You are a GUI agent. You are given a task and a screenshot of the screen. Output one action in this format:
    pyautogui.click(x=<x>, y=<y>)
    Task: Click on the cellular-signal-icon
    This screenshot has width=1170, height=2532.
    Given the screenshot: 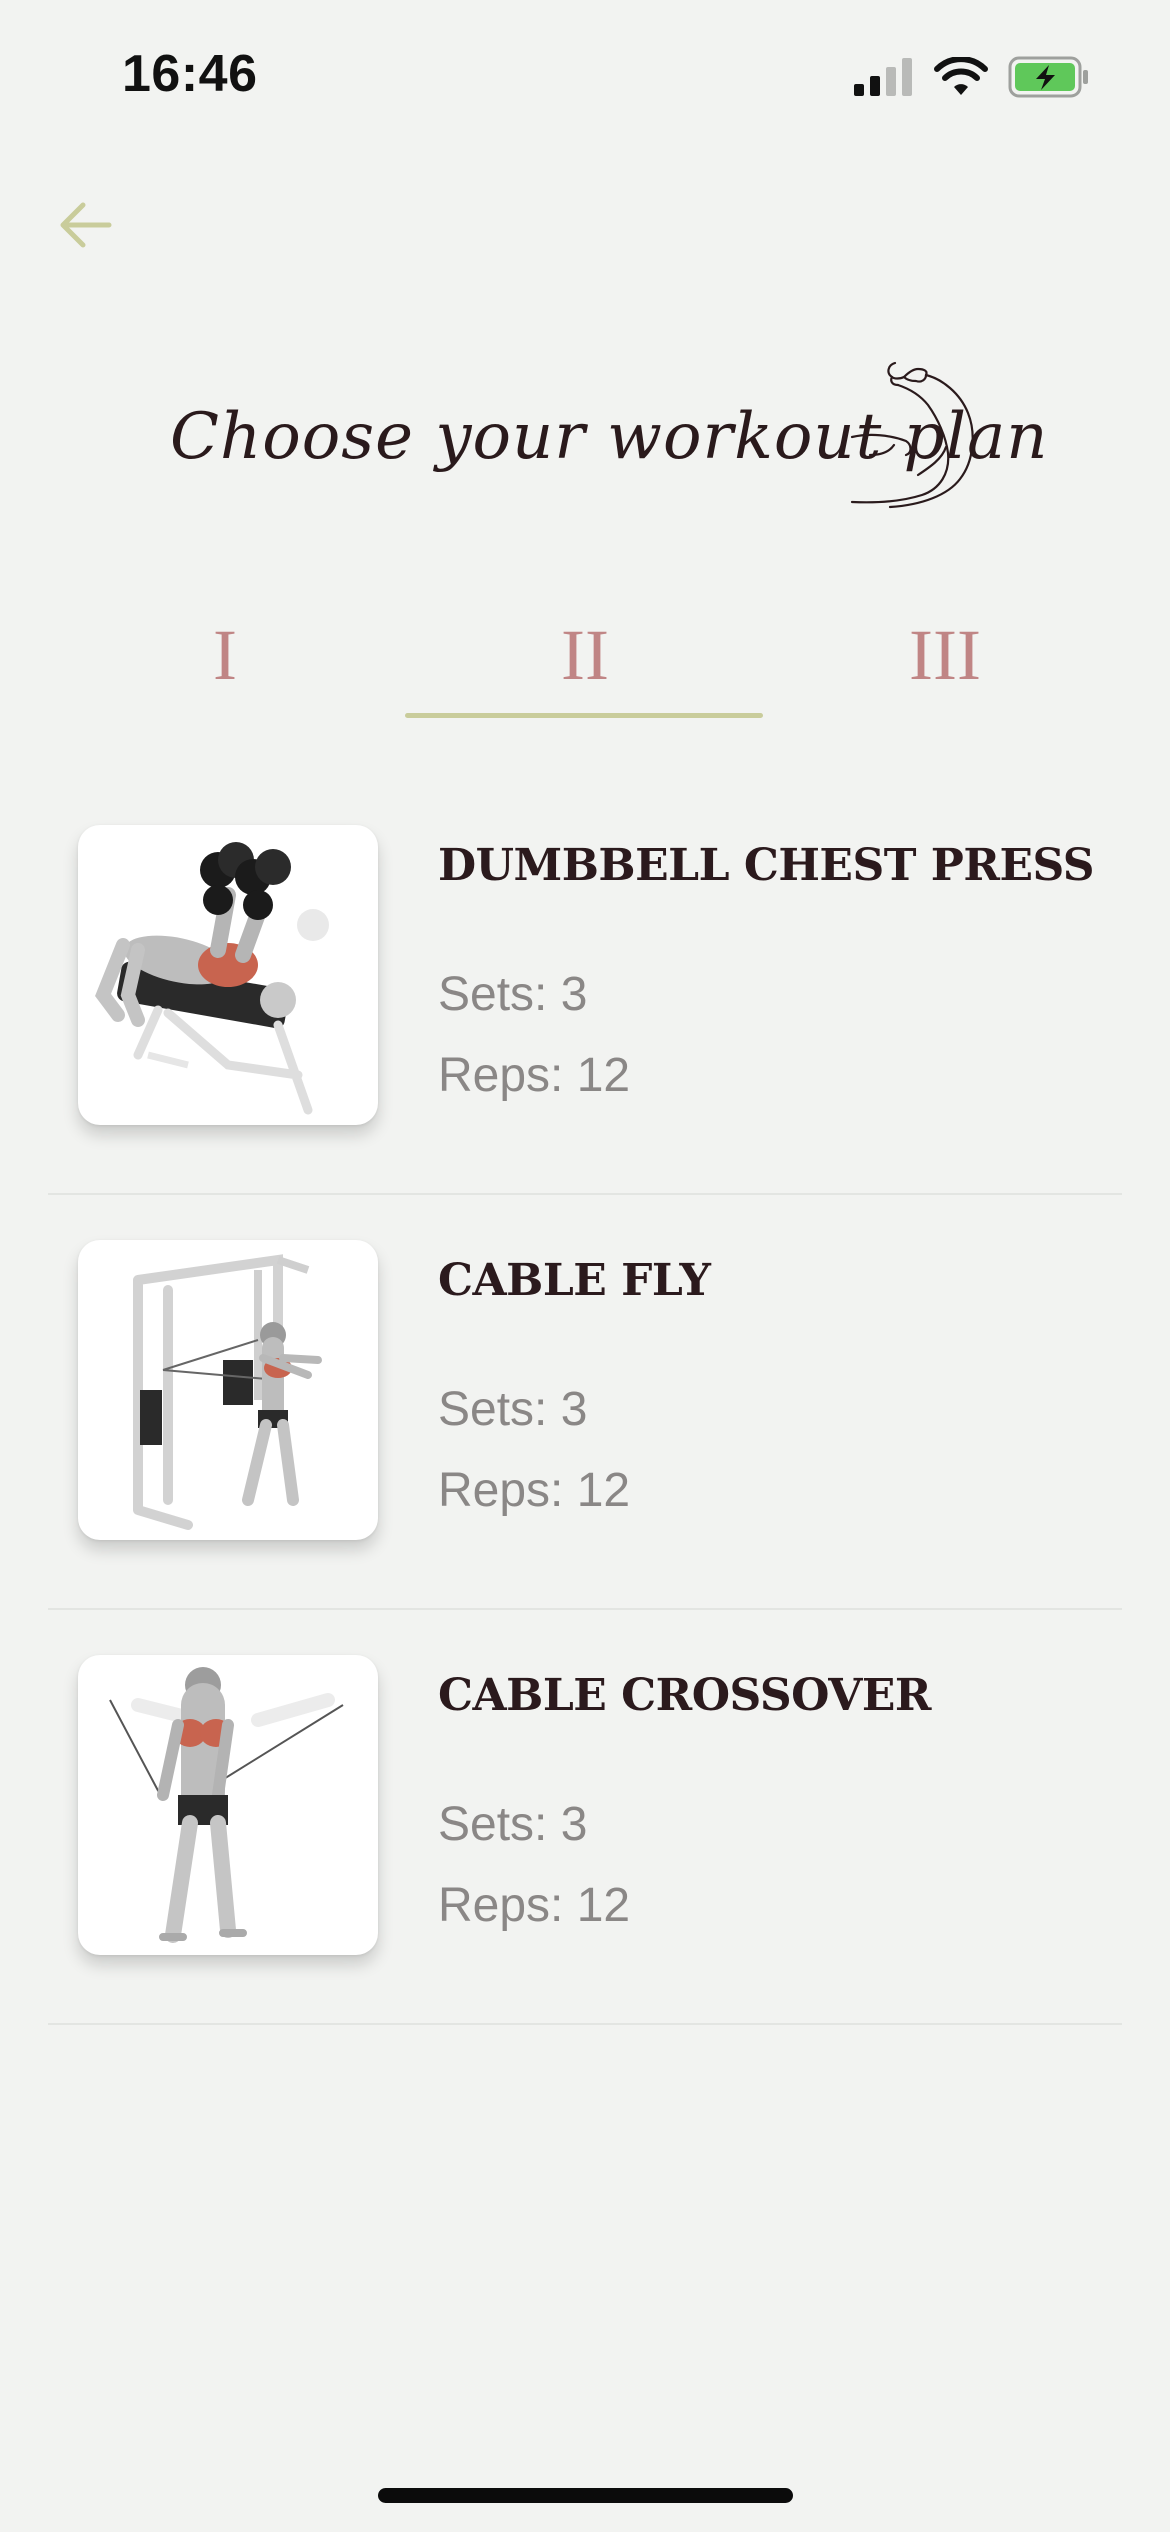 What is the action you would take?
    pyautogui.click(x=883, y=77)
    